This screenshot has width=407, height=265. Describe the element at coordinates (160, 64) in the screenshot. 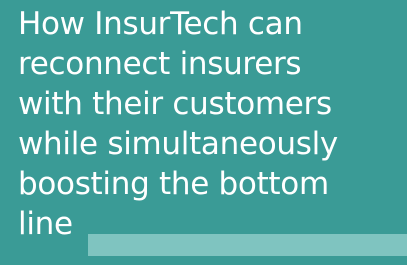

I see `headline-line-2: reconnect insurers` at that location.